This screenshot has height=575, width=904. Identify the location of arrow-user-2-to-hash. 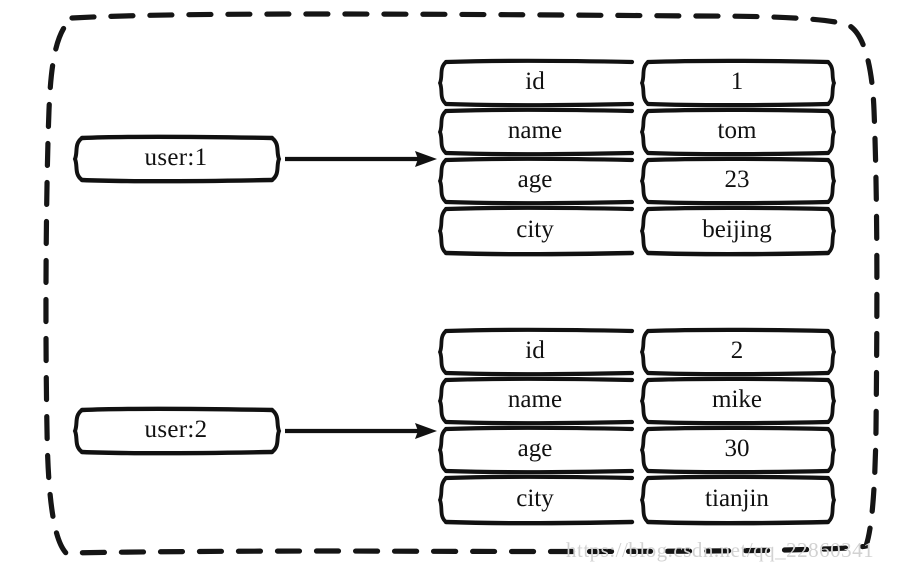
(361, 431).